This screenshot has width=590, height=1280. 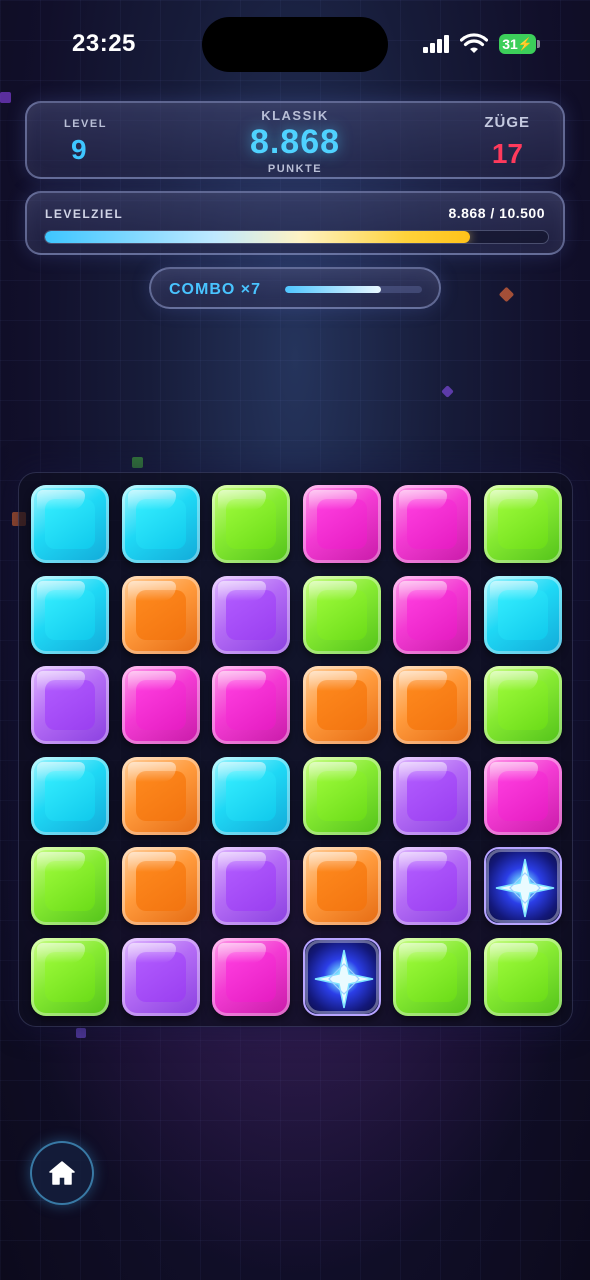 I want to click on combo-panel: COMBO ×7, so click(x=295, y=288).